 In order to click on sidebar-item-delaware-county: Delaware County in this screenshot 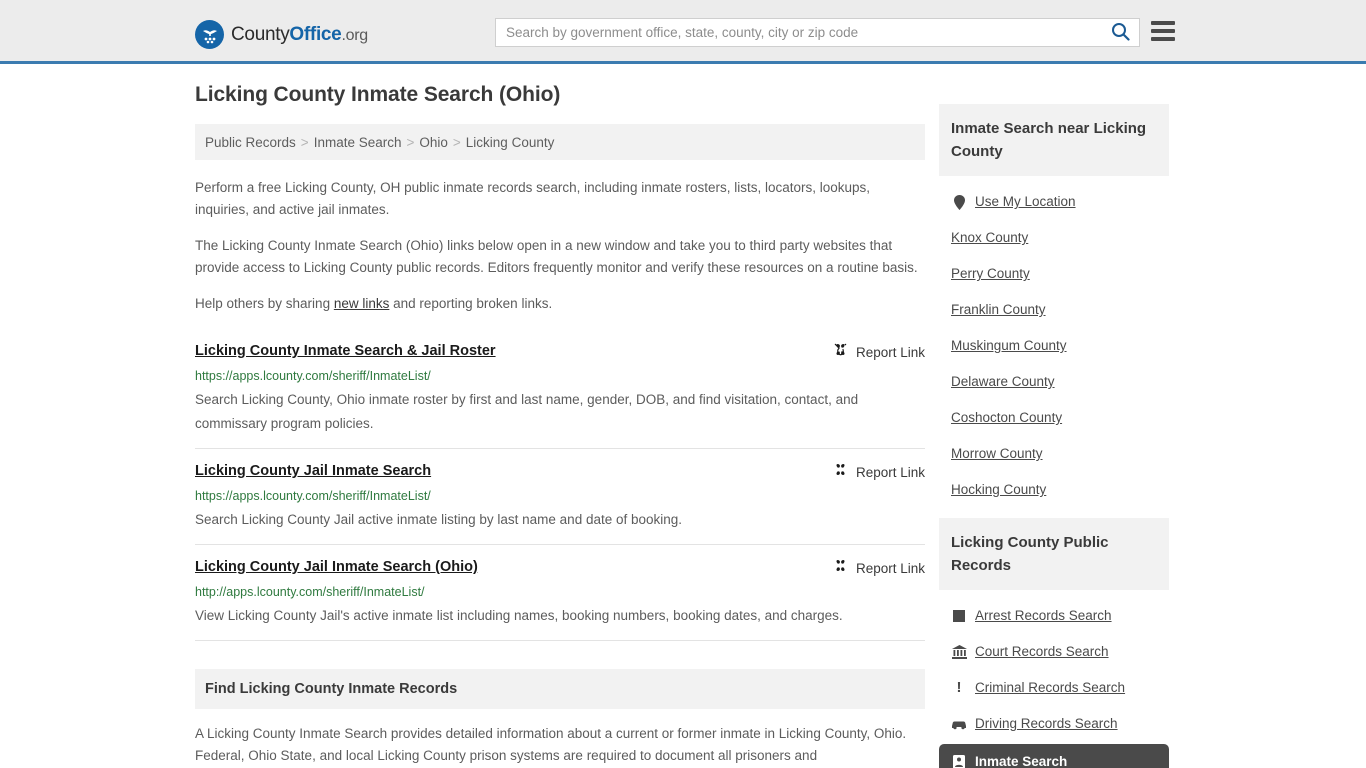, I will do `click(1054, 382)`.